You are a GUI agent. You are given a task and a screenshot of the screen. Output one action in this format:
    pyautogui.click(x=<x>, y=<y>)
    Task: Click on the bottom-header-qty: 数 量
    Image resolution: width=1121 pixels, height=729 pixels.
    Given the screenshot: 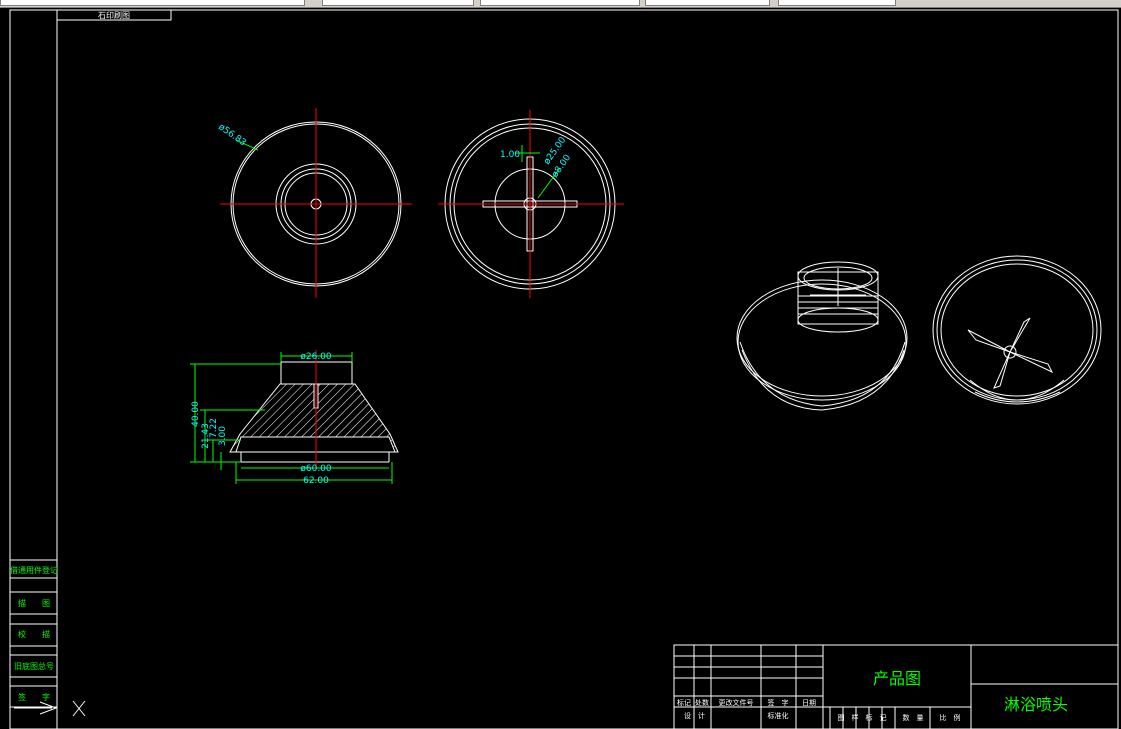 What is the action you would take?
    pyautogui.click(x=913, y=717)
    